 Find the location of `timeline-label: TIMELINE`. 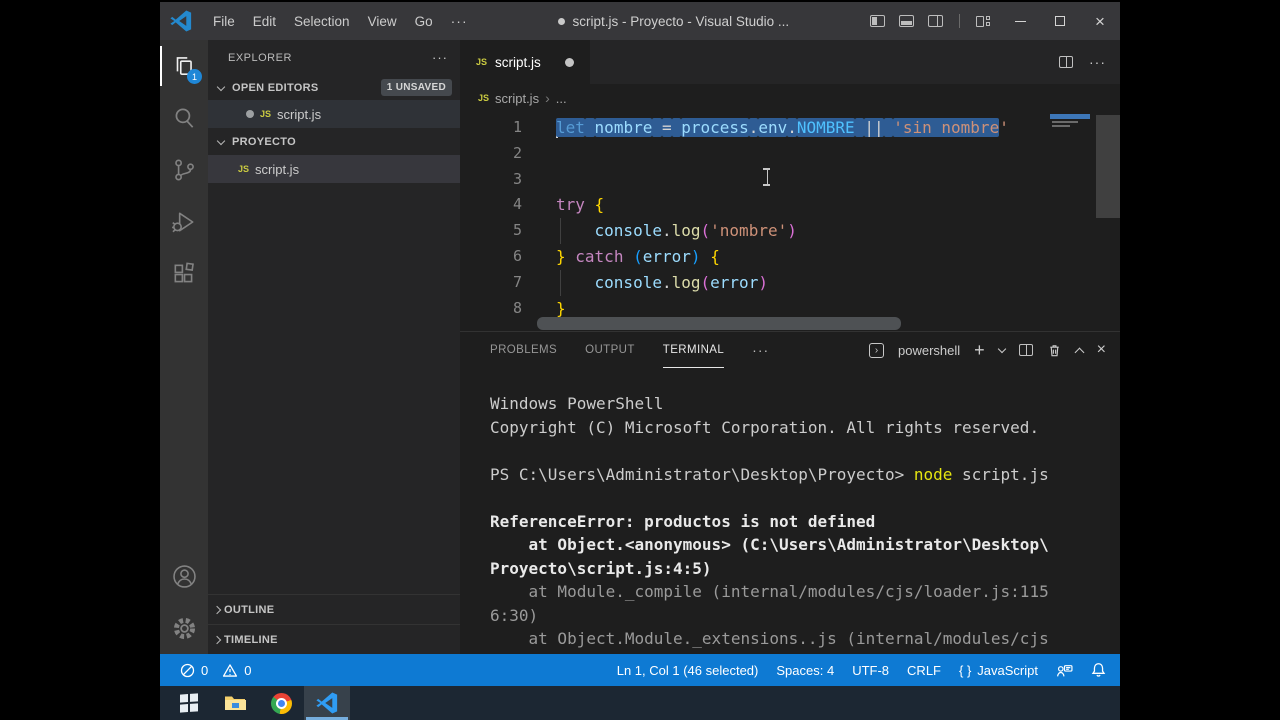

timeline-label: TIMELINE is located at coordinates (251, 639).